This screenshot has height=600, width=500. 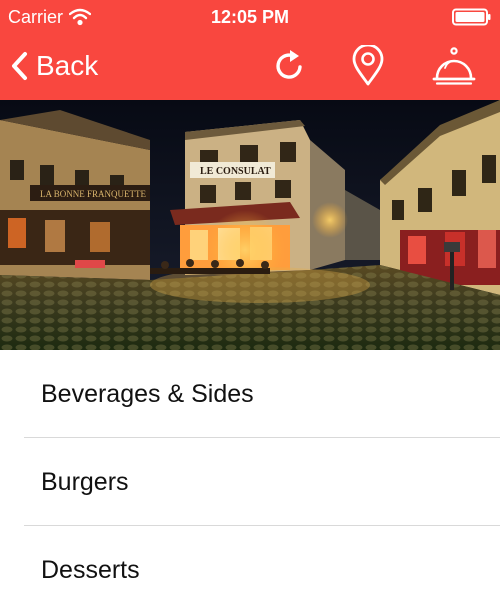 What do you see at coordinates (250, 563) in the screenshot?
I see `menu-item-desserts: Desserts` at bounding box center [250, 563].